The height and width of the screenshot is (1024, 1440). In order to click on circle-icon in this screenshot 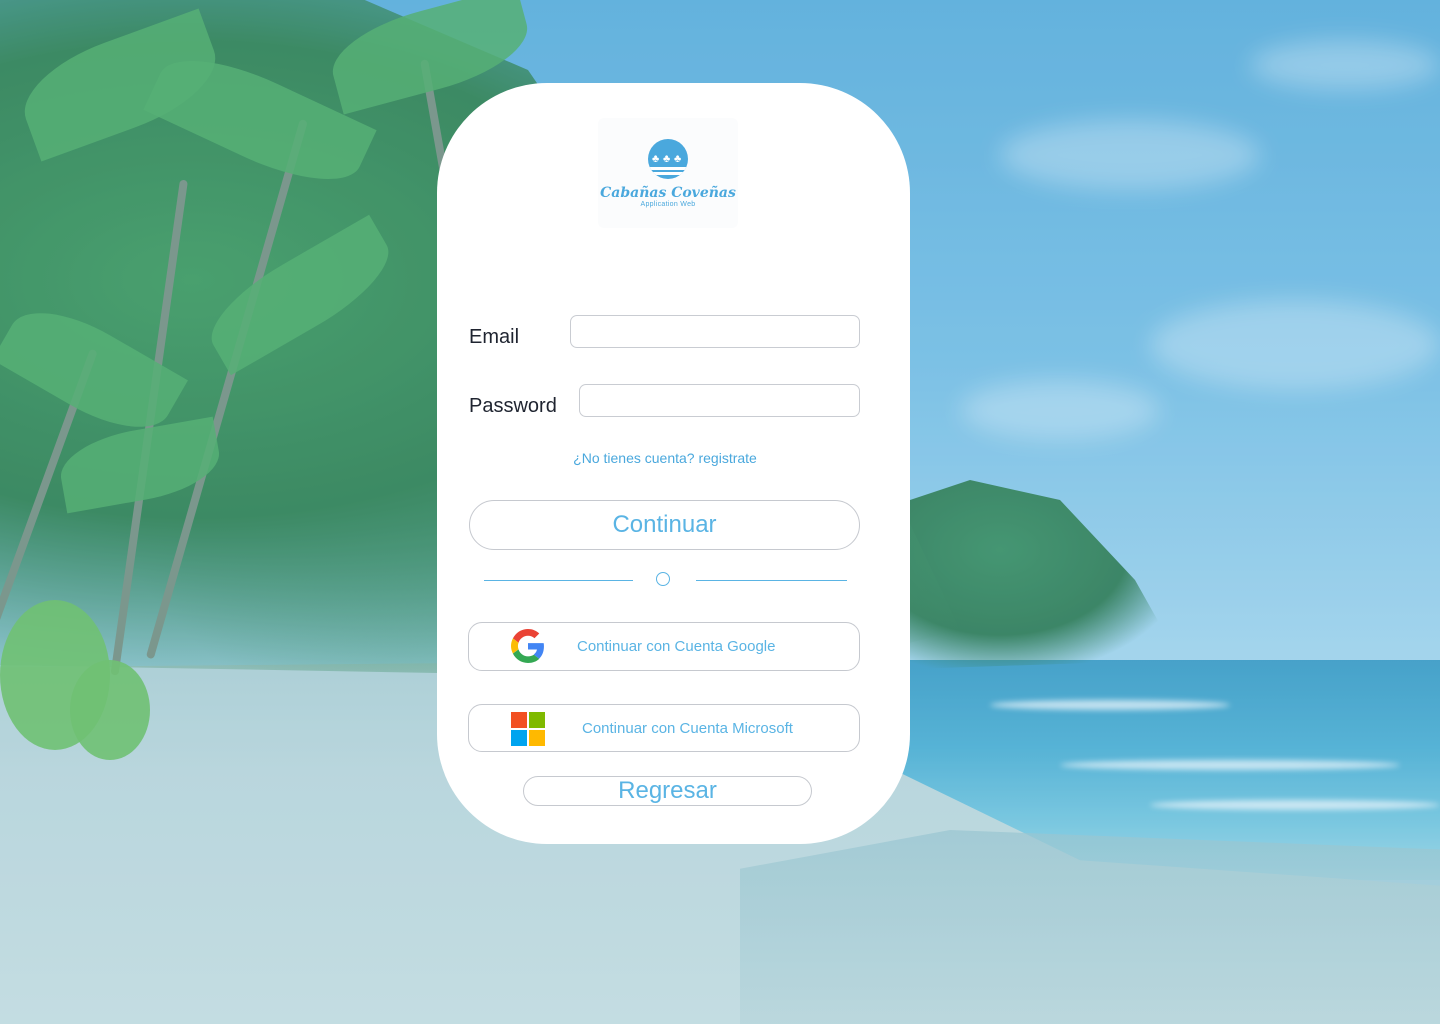, I will do `click(663, 579)`.